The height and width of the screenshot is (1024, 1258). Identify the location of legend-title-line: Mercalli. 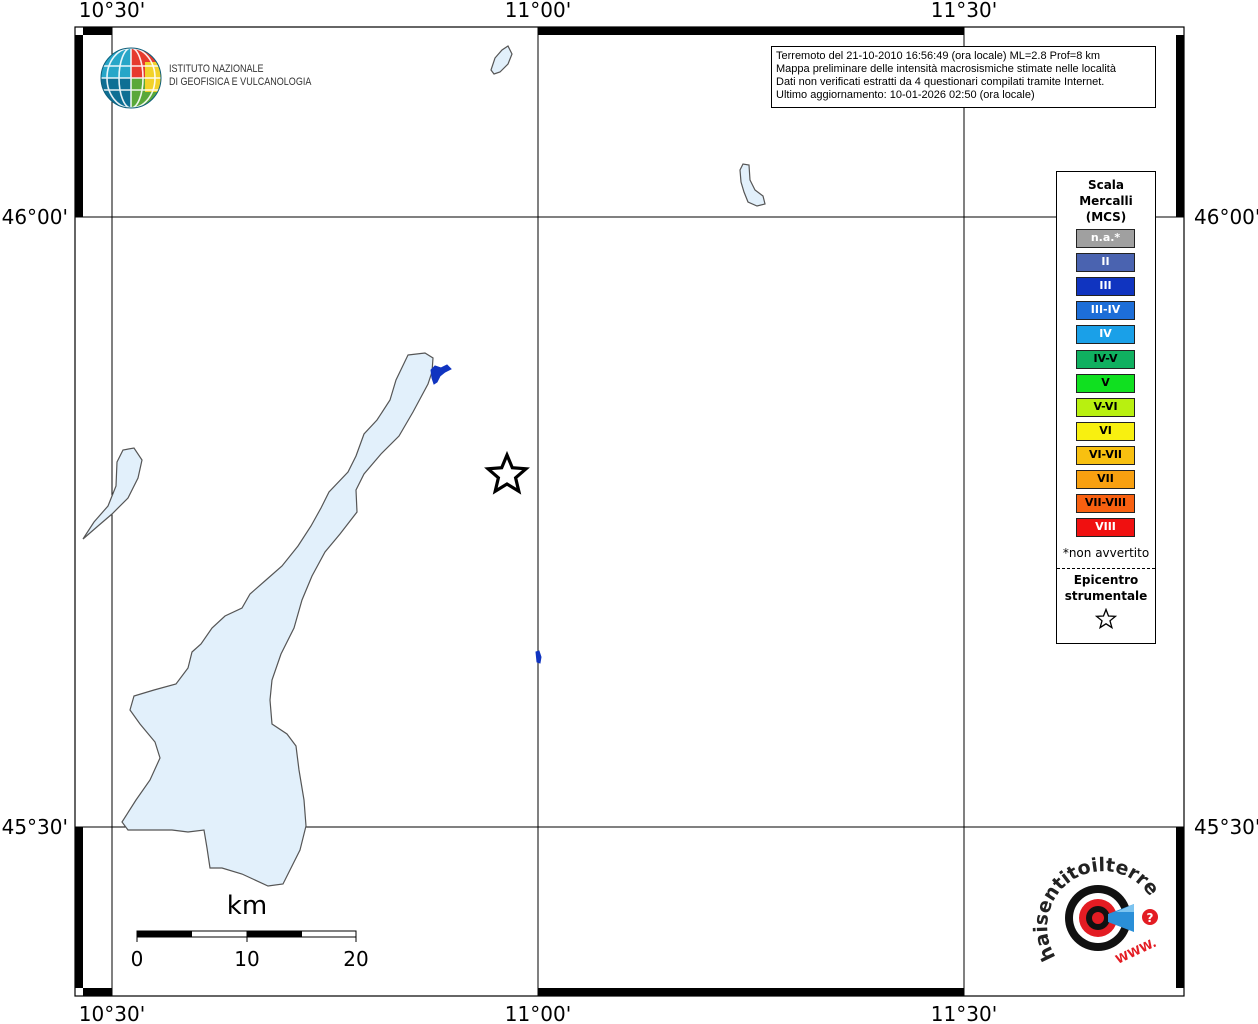
(1106, 201).